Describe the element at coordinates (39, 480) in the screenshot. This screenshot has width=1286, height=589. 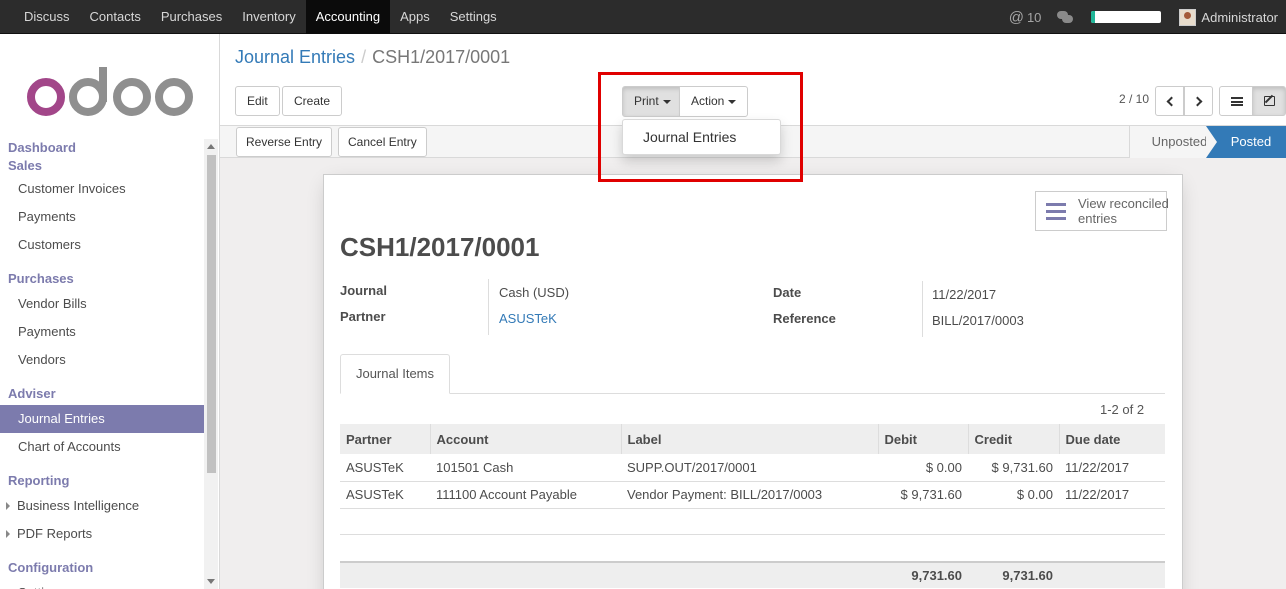
I see `sidebar-header-reporting: Reporting` at that location.